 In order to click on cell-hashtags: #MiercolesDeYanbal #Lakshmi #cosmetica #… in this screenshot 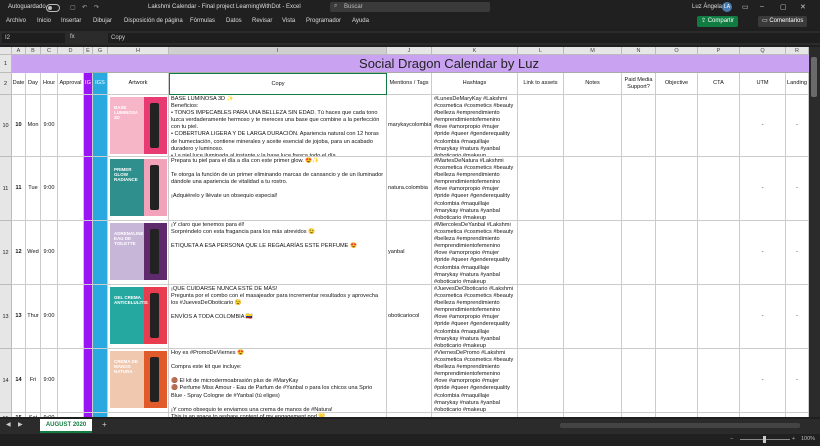, I will do `click(475, 253)`.